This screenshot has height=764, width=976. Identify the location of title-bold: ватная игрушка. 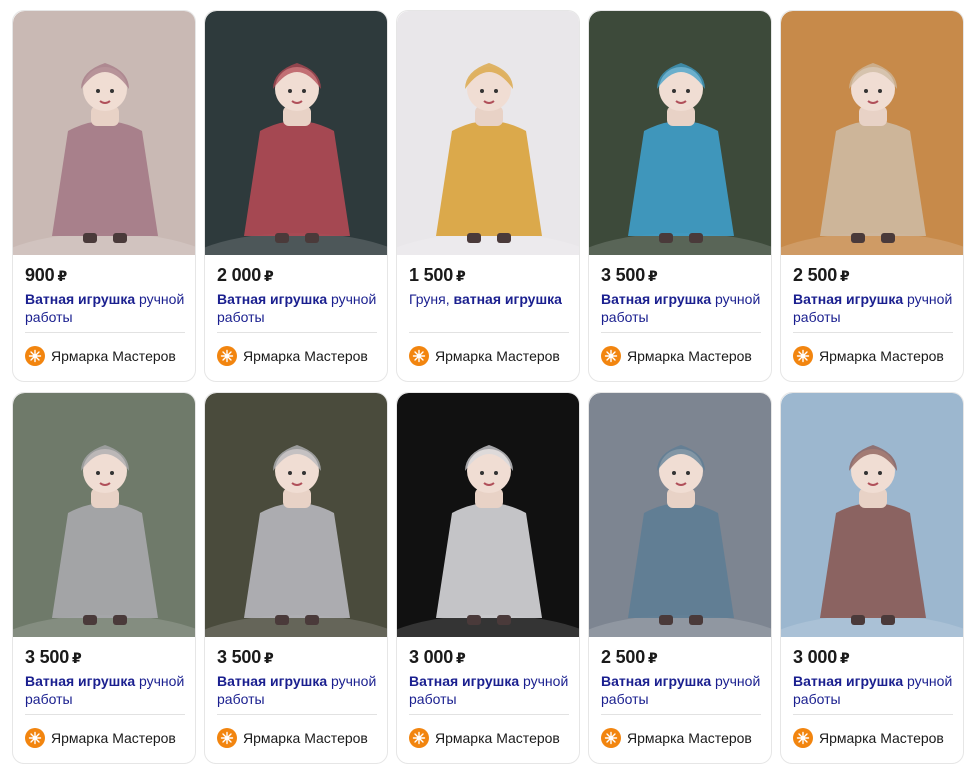
(507, 299).